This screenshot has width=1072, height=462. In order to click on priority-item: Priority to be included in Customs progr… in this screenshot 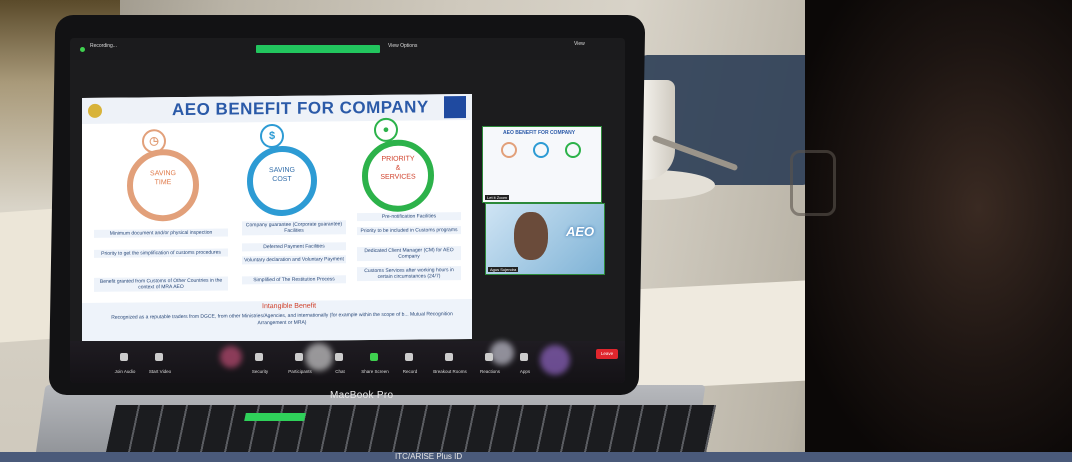, I will do `click(409, 231)`.